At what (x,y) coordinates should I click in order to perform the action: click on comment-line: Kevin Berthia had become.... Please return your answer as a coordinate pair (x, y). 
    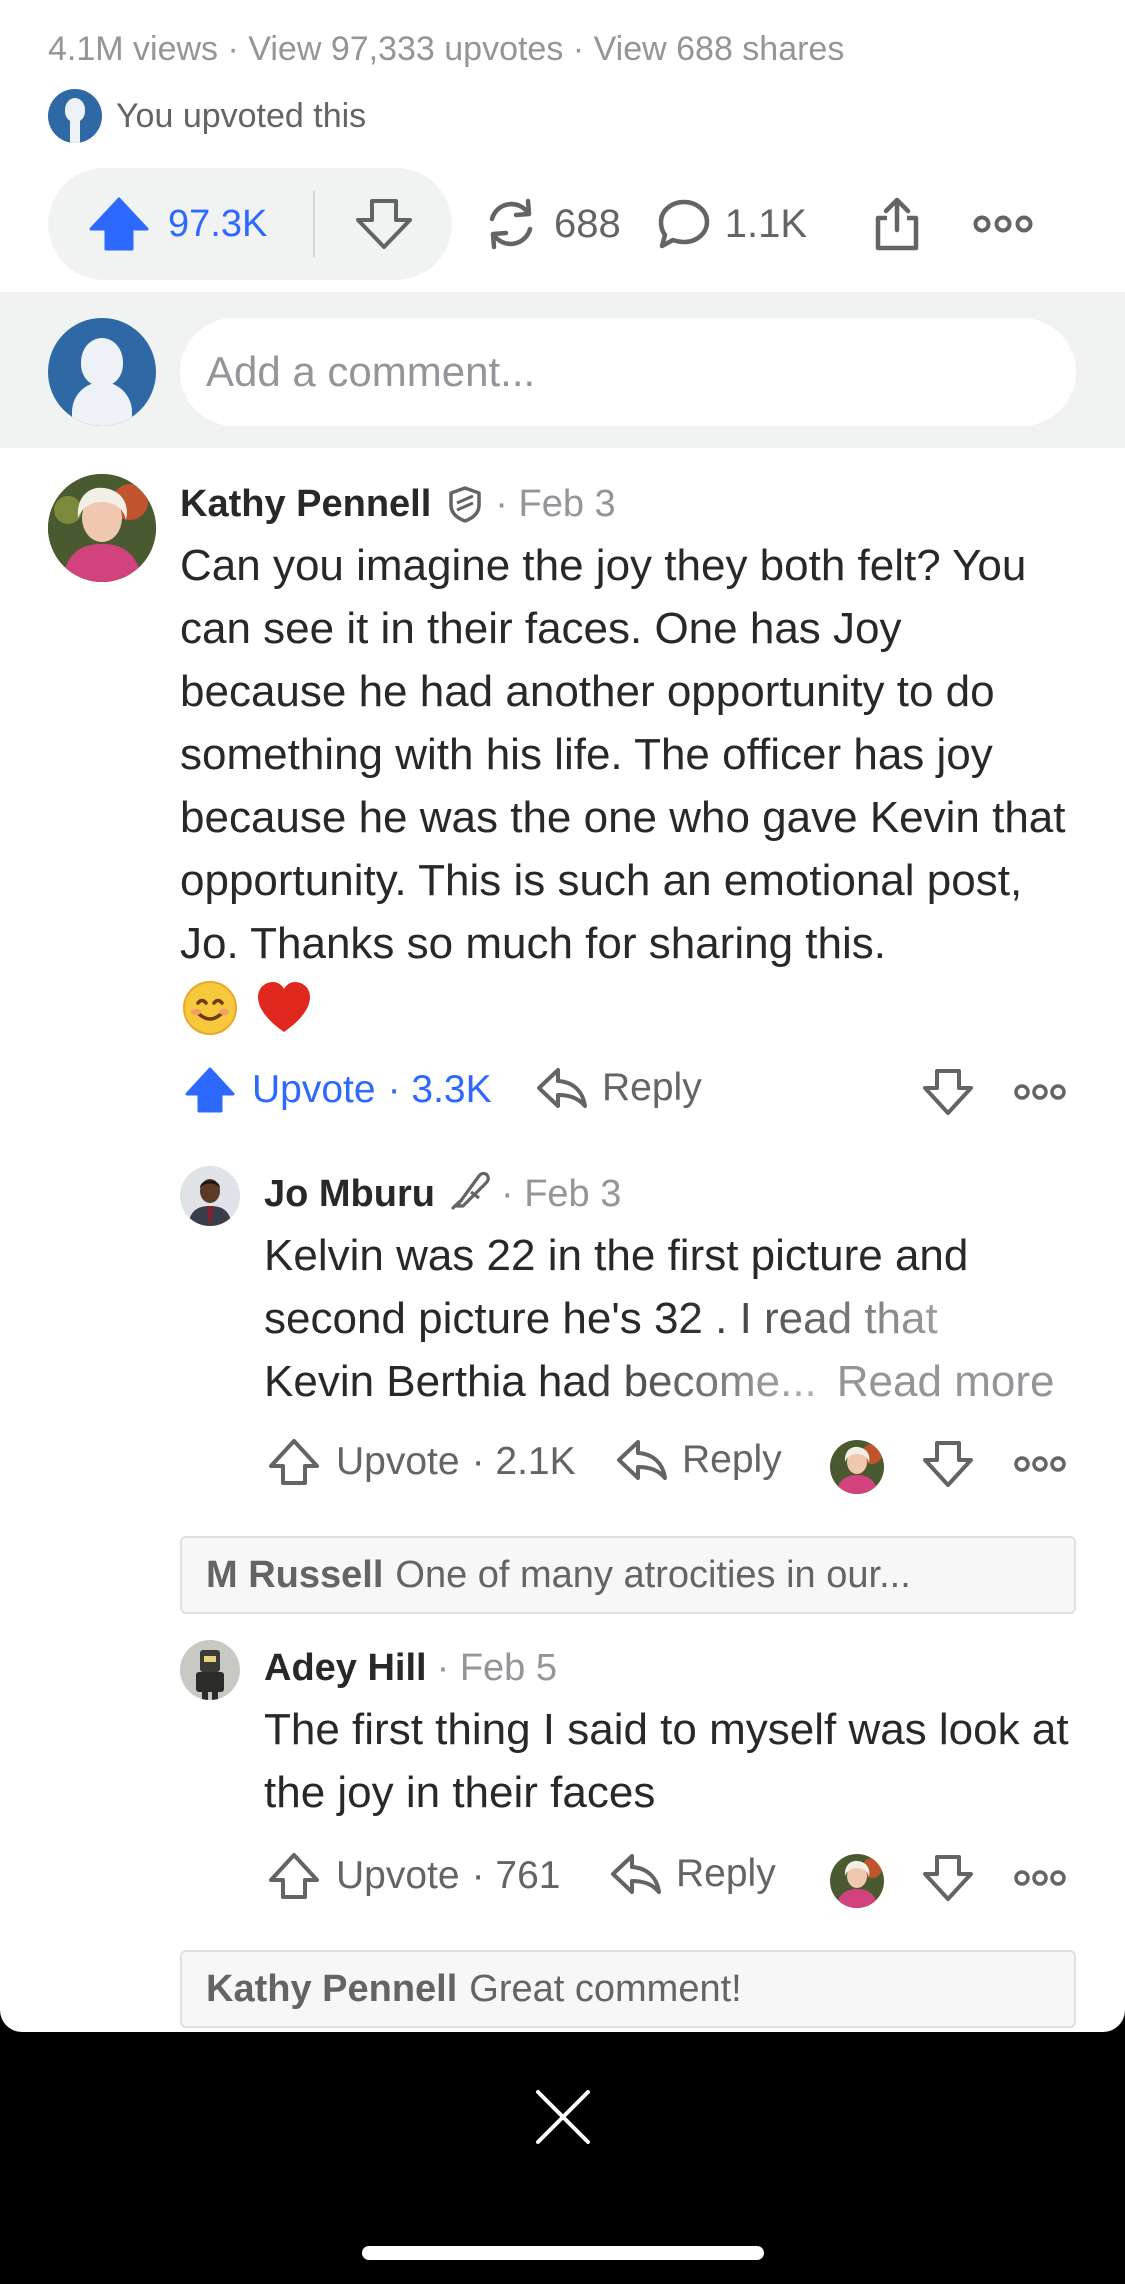
    Looking at the image, I should click on (540, 1381).